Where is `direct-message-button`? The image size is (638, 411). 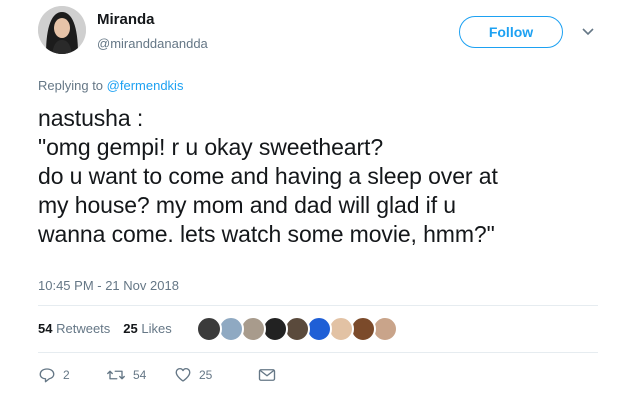
direct-message-button is located at coordinates (267, 375).